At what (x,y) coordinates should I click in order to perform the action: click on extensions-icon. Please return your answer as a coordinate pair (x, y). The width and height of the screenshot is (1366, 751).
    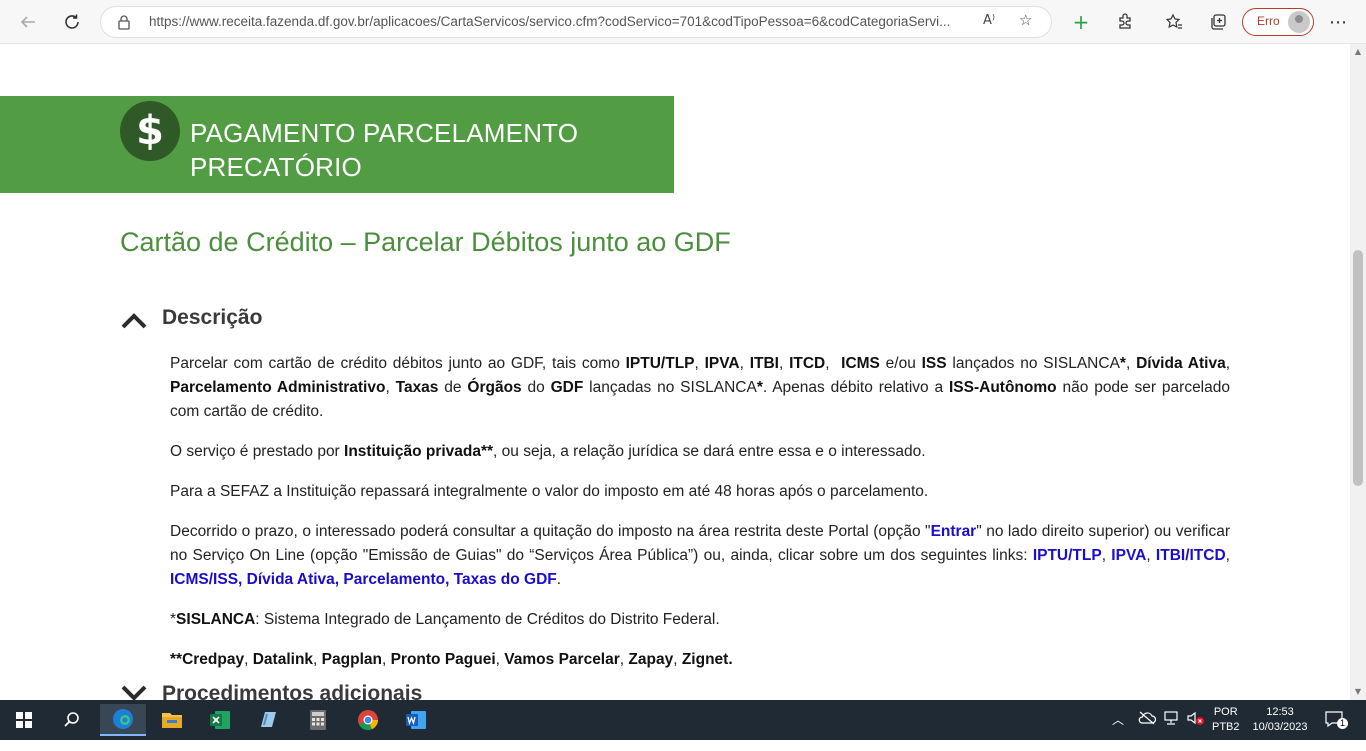
    Looking at the image, I should click on (1125, 22).